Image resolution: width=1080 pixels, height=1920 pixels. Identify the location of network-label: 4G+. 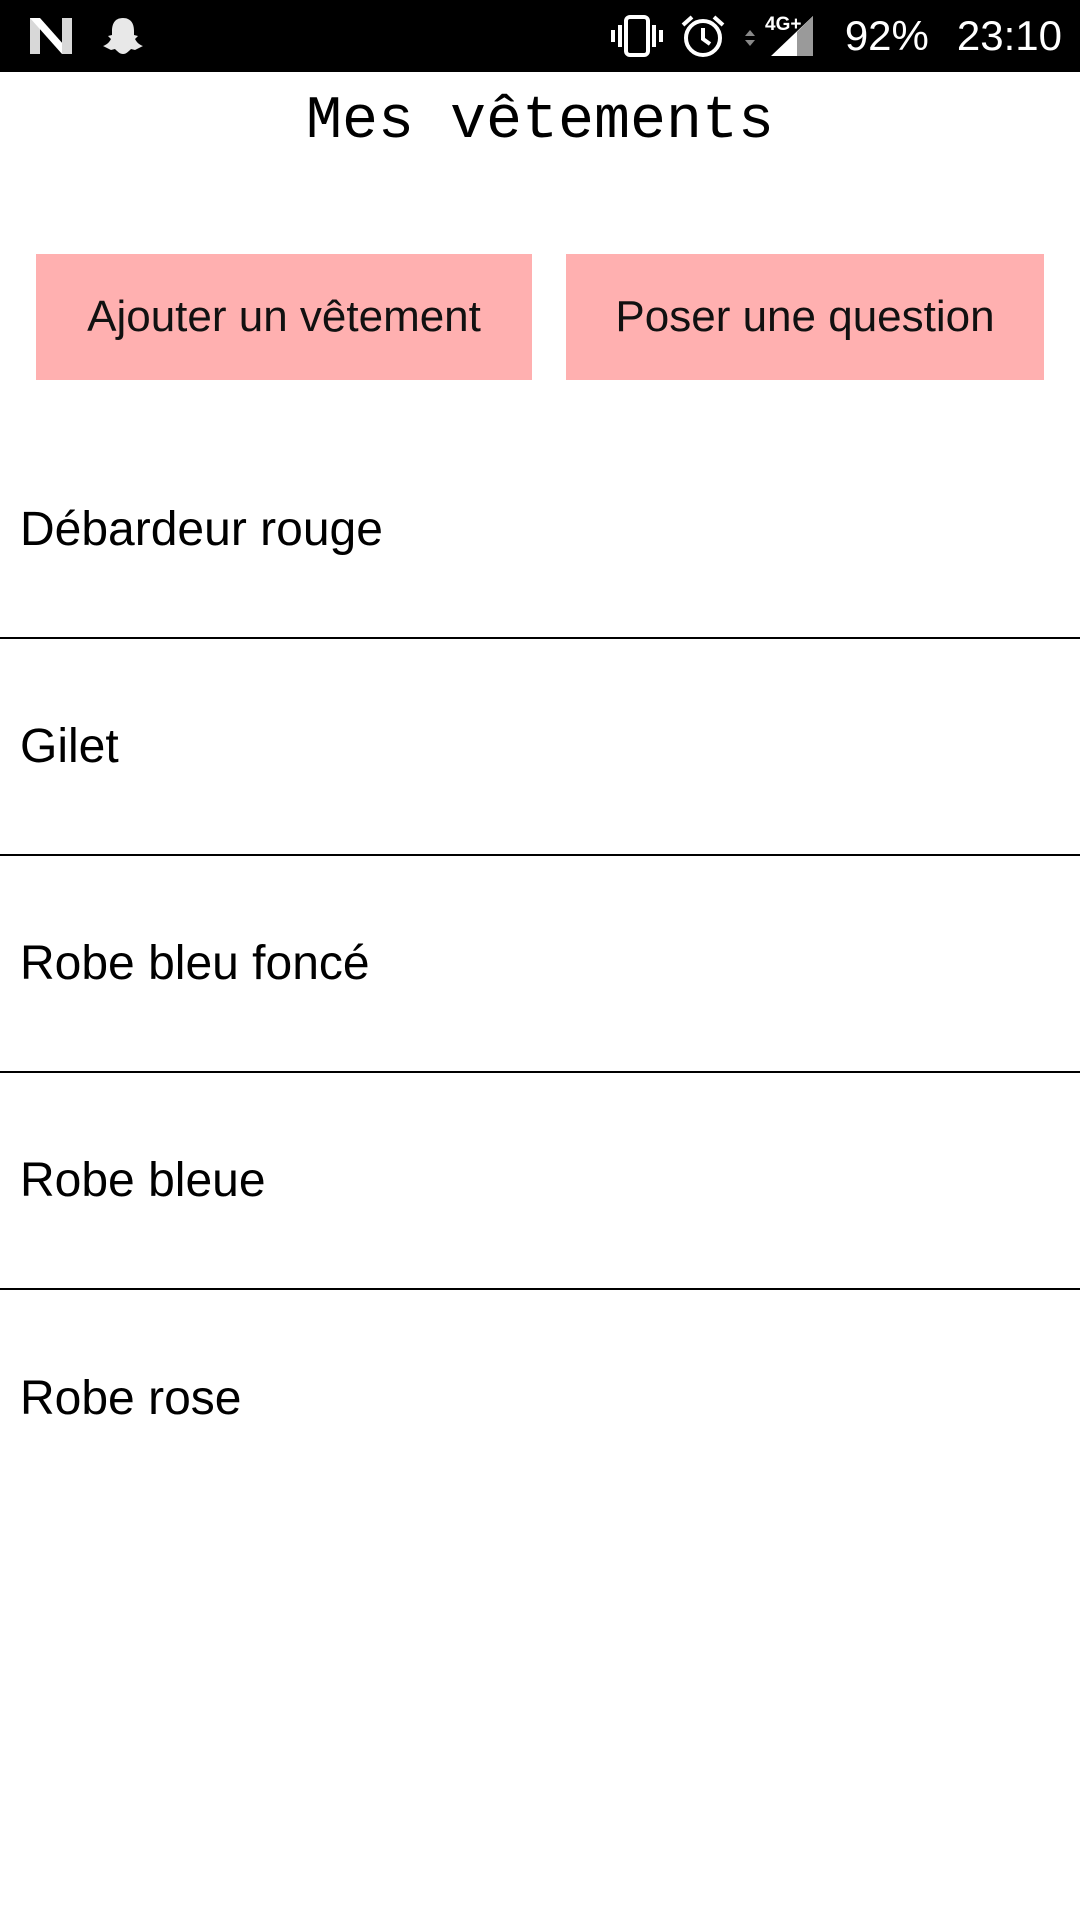
(783, 24).